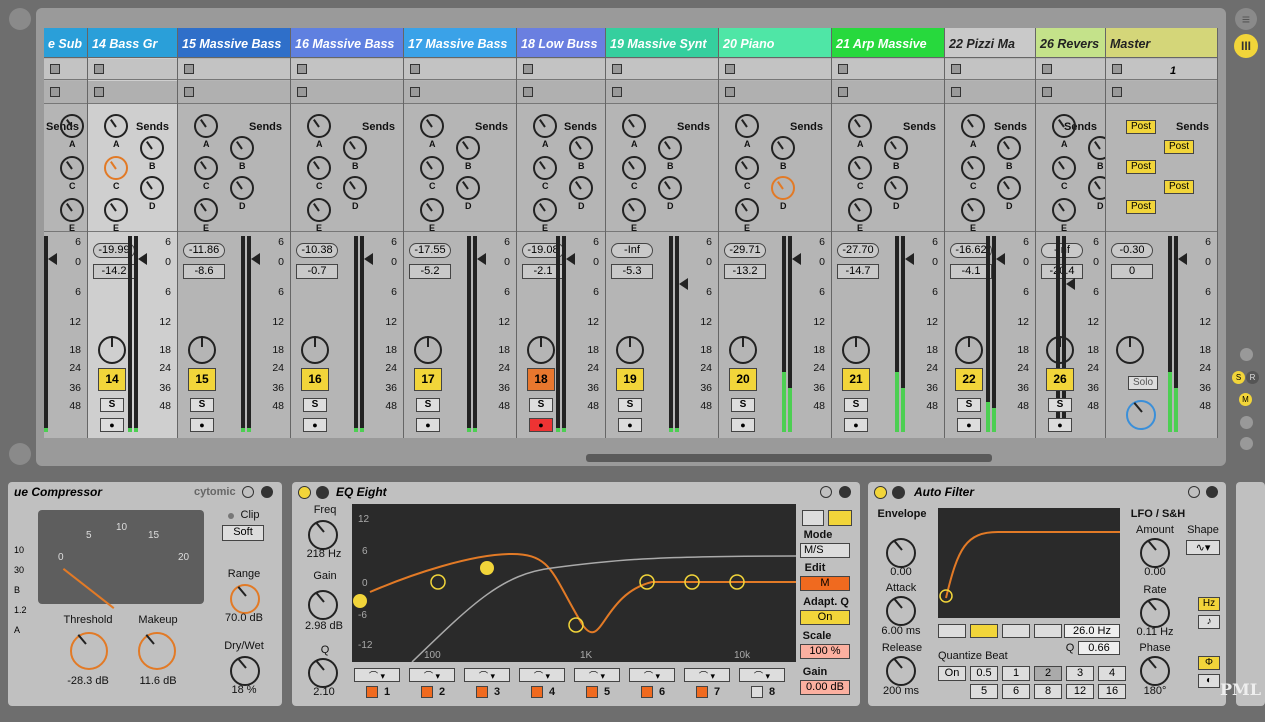  I want to click on note-button: ♪, so click(1209, 622).